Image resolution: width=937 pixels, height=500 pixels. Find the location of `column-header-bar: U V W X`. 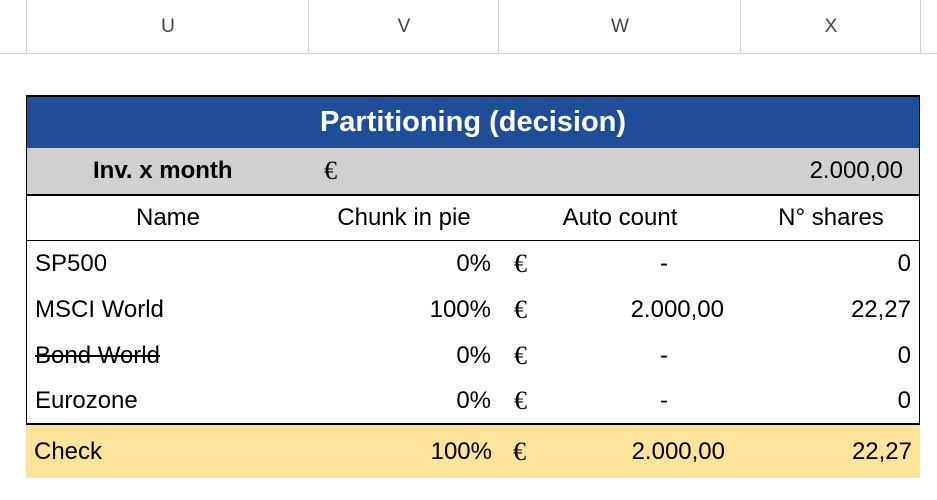

column-header-bar: U V W X is located at coordinates (468, 27).